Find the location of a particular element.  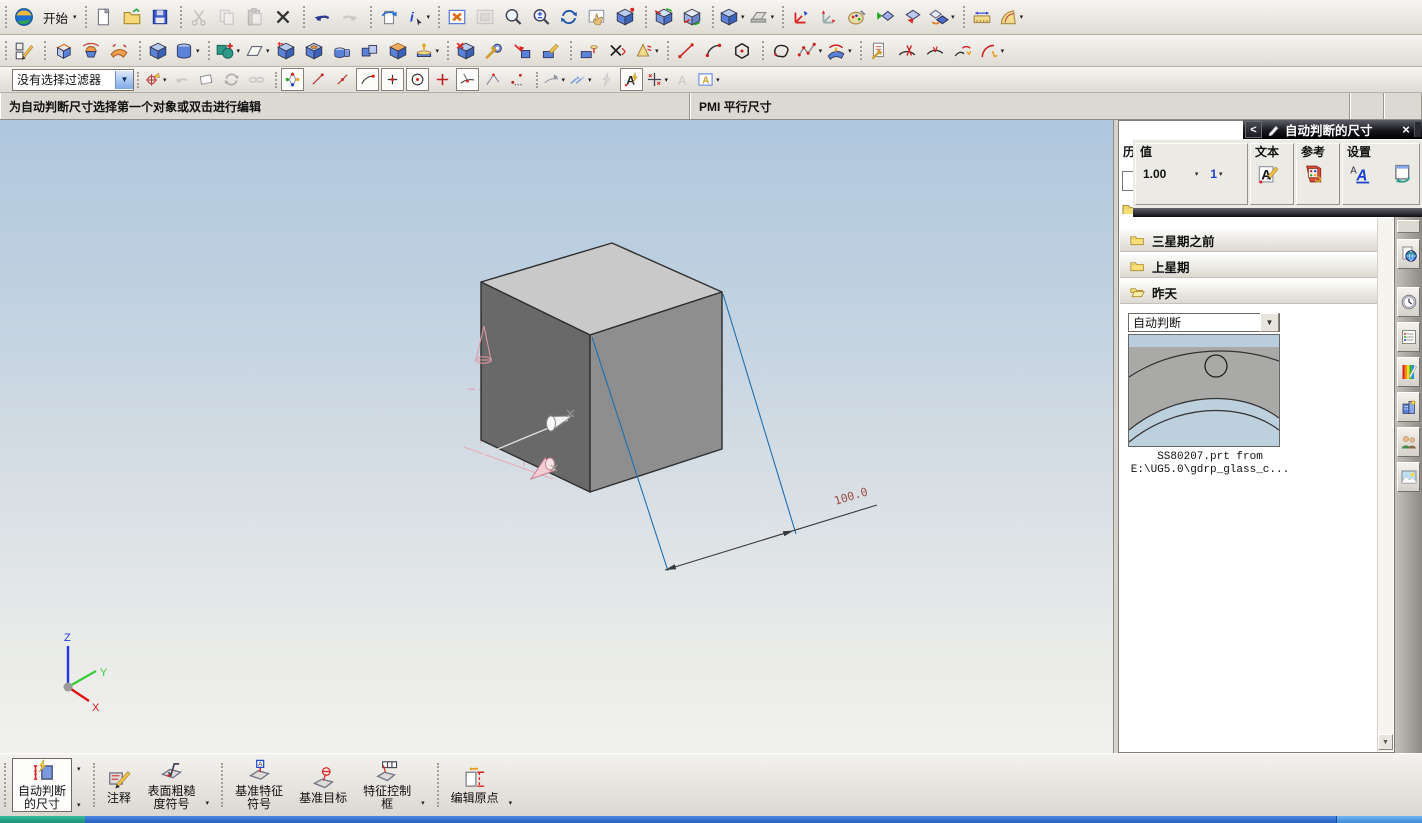

line-button is located at coordinates (686, 51).